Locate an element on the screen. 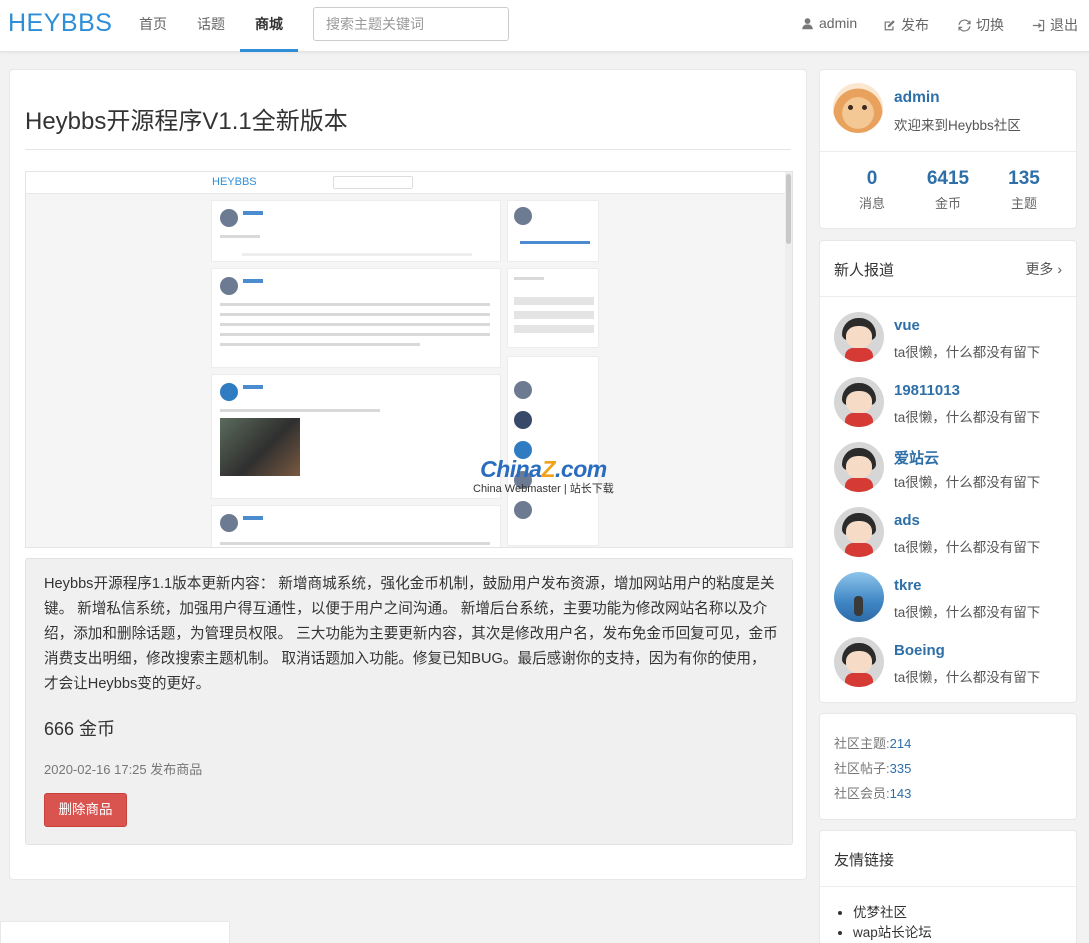  friend-links-card: 友情链接 优梦社区 wap站长论坛 is located at coordinates (948, 886).